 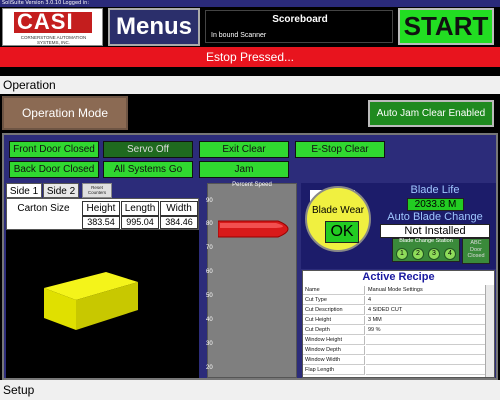 What do you see at coordinates (209, 272) in the screenshot?
I see `speed-tick: 60` at bounding box center [209, 272].